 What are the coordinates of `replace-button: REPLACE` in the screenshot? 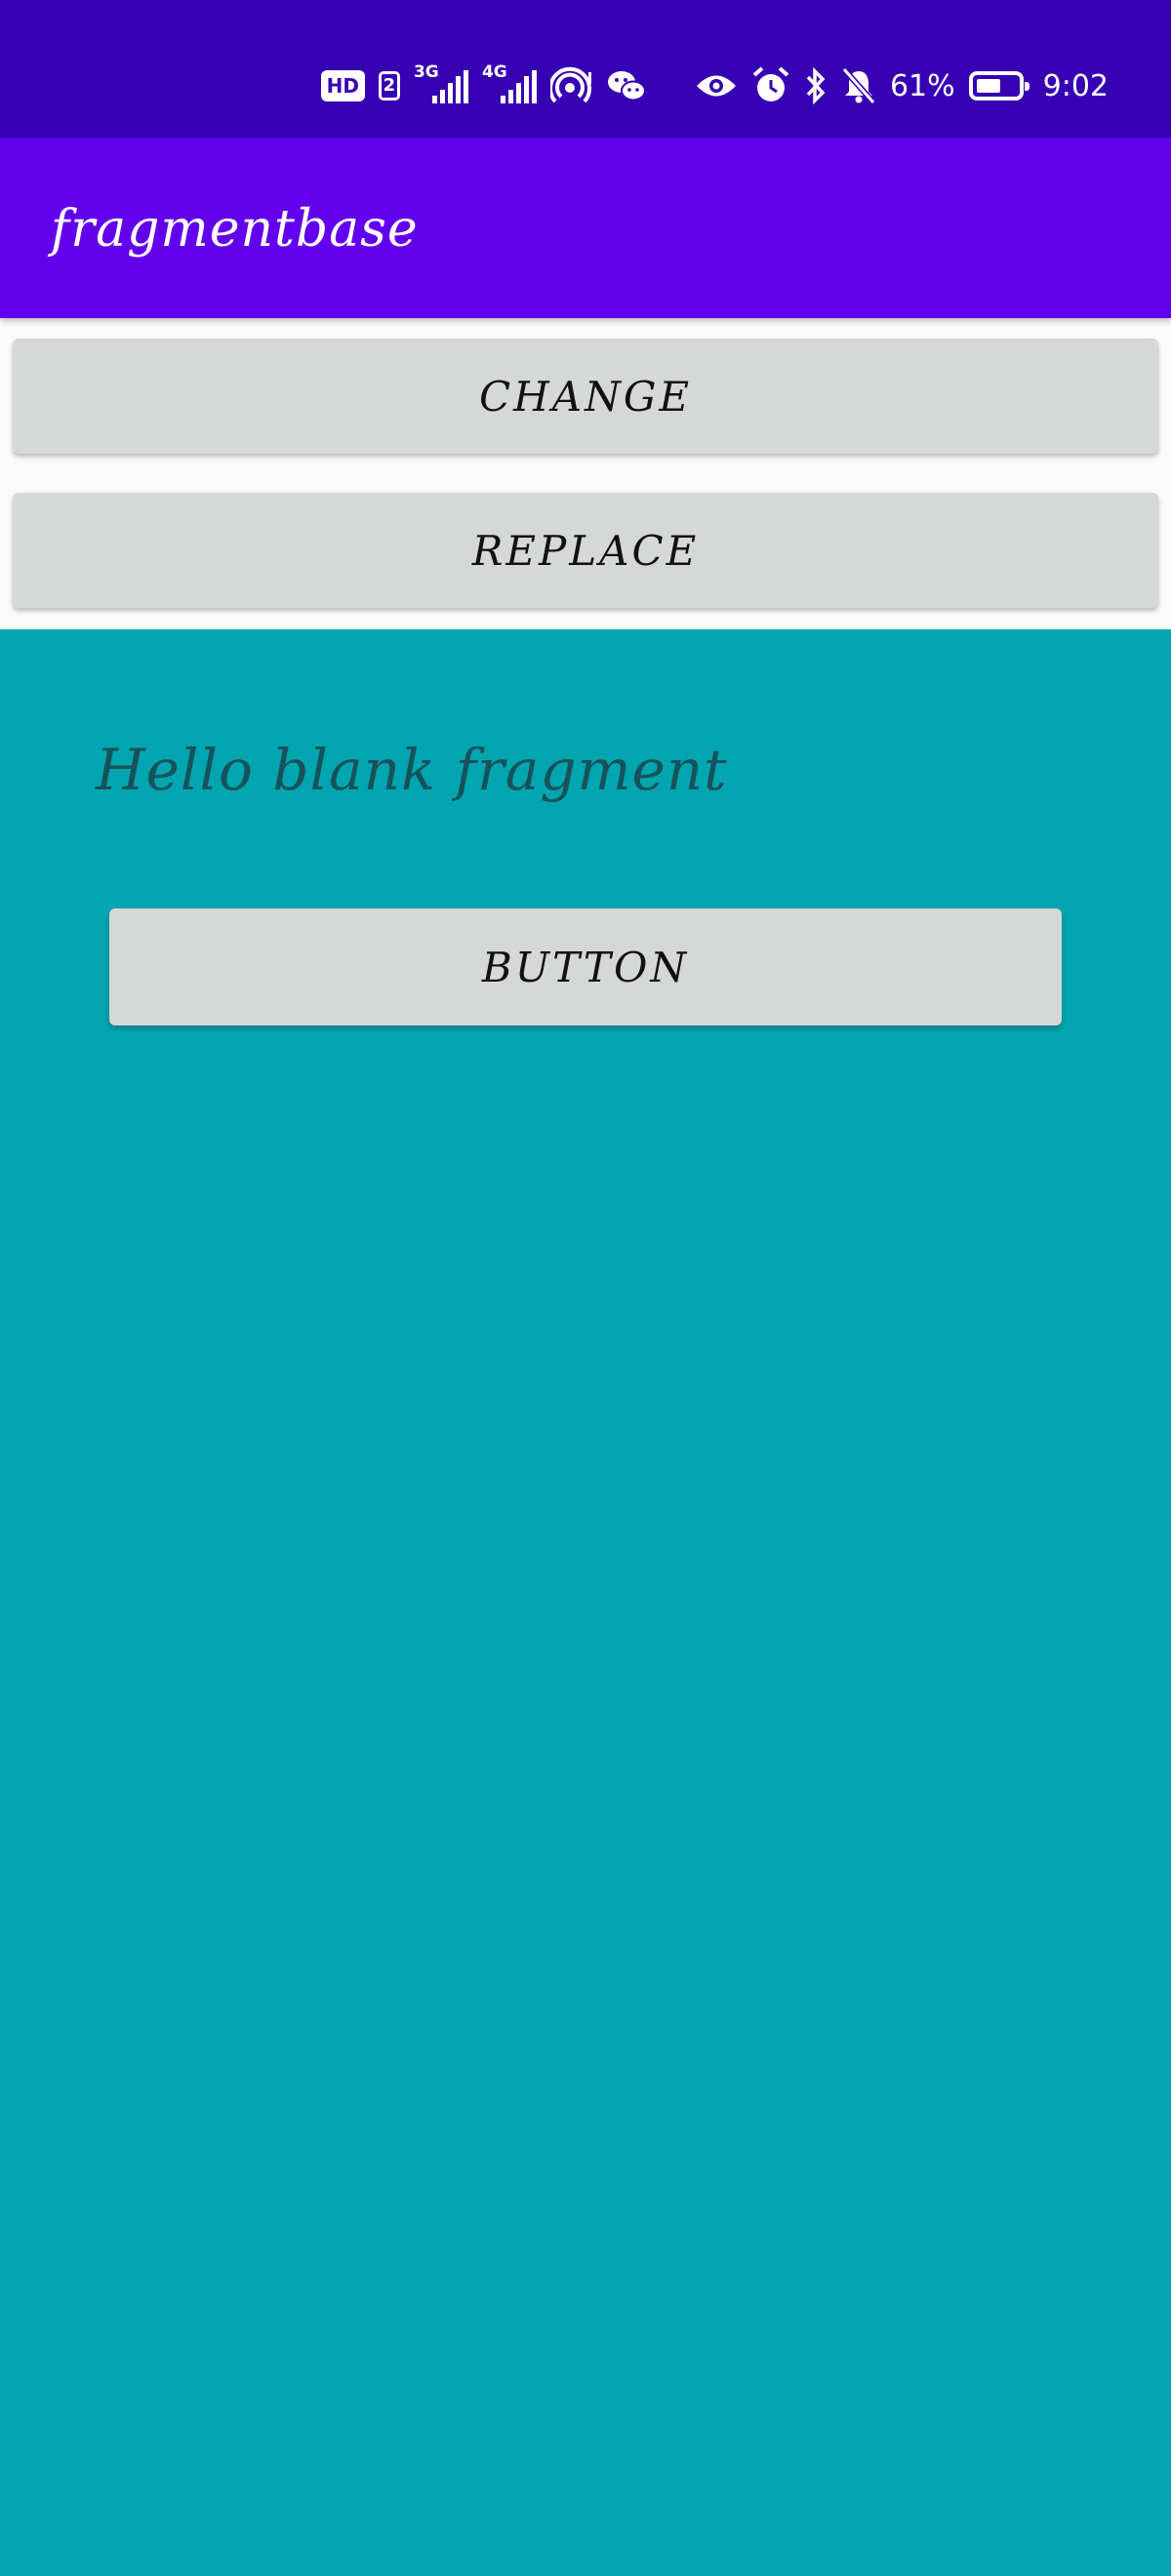 It's located at (585, 550).